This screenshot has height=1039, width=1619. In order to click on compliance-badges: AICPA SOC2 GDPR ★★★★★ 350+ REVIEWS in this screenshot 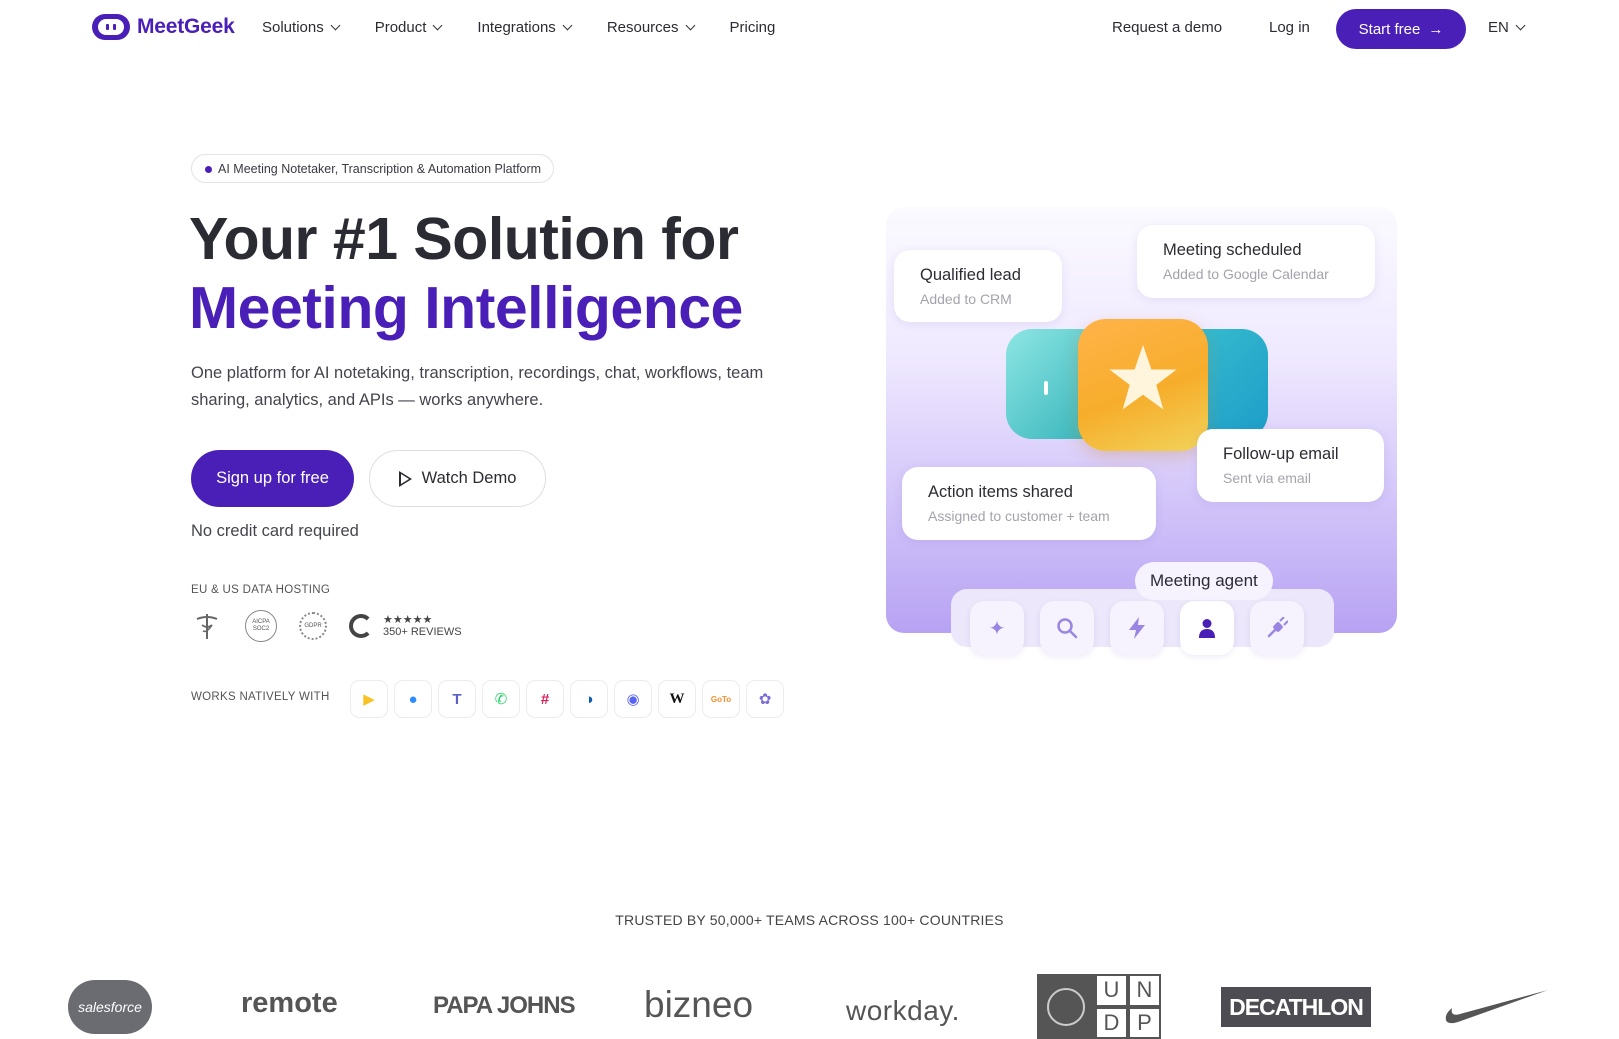, I will do `click(326, 626)`.